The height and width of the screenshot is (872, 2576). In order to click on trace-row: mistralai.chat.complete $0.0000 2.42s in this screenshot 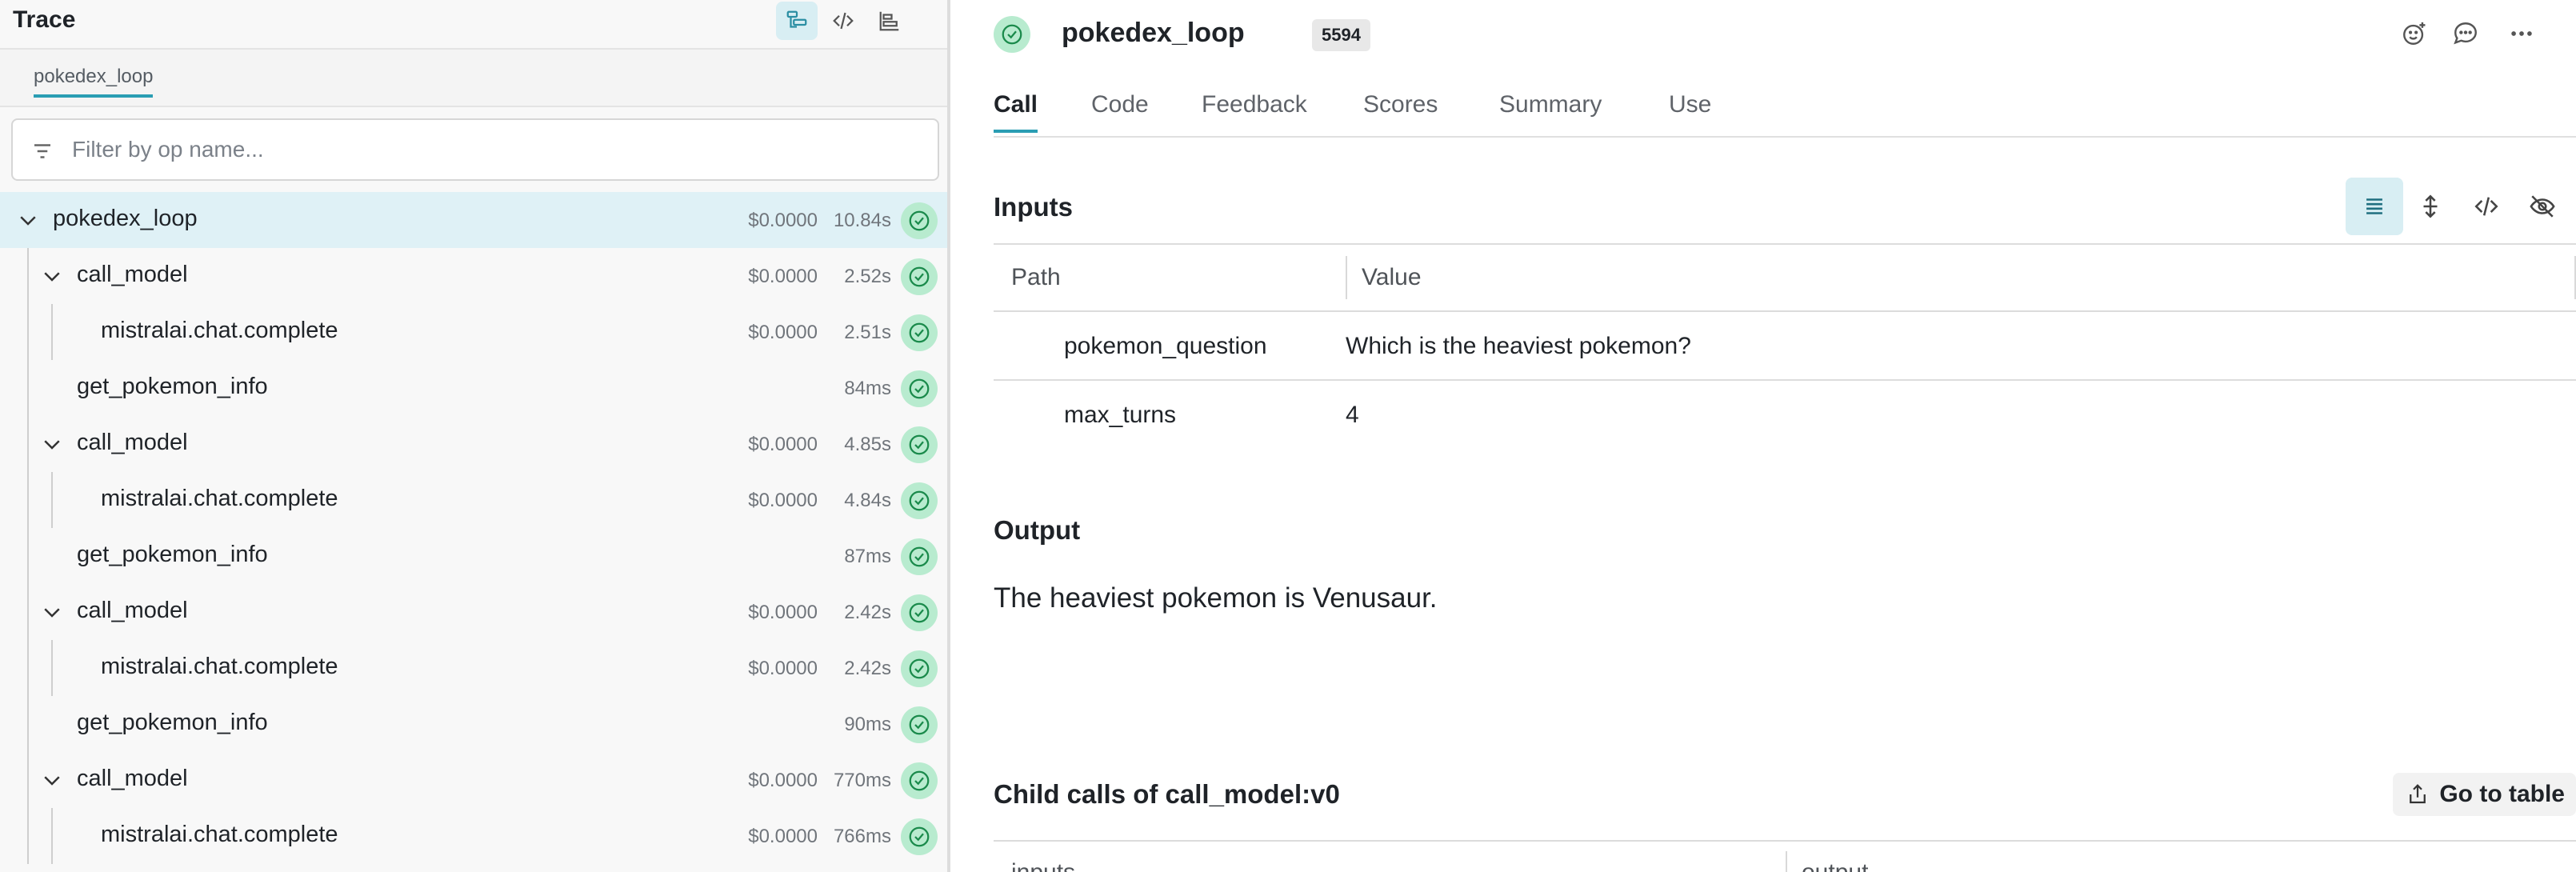, I will do `click(473, 668)`.